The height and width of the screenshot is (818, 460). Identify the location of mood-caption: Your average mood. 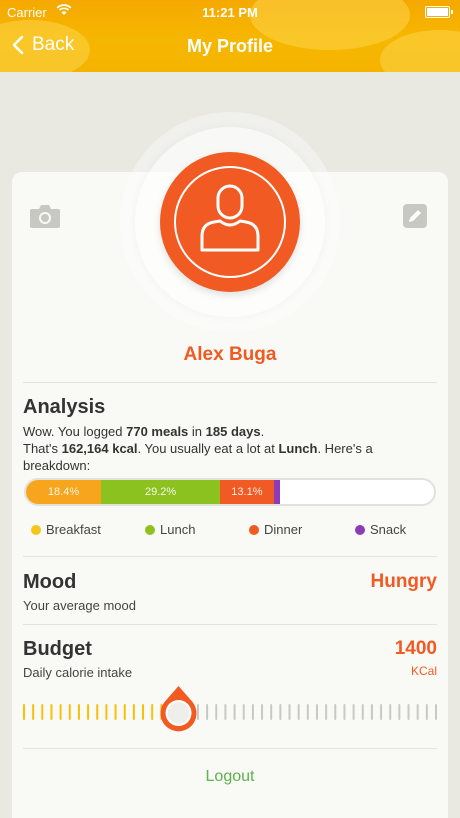
(79, 605).